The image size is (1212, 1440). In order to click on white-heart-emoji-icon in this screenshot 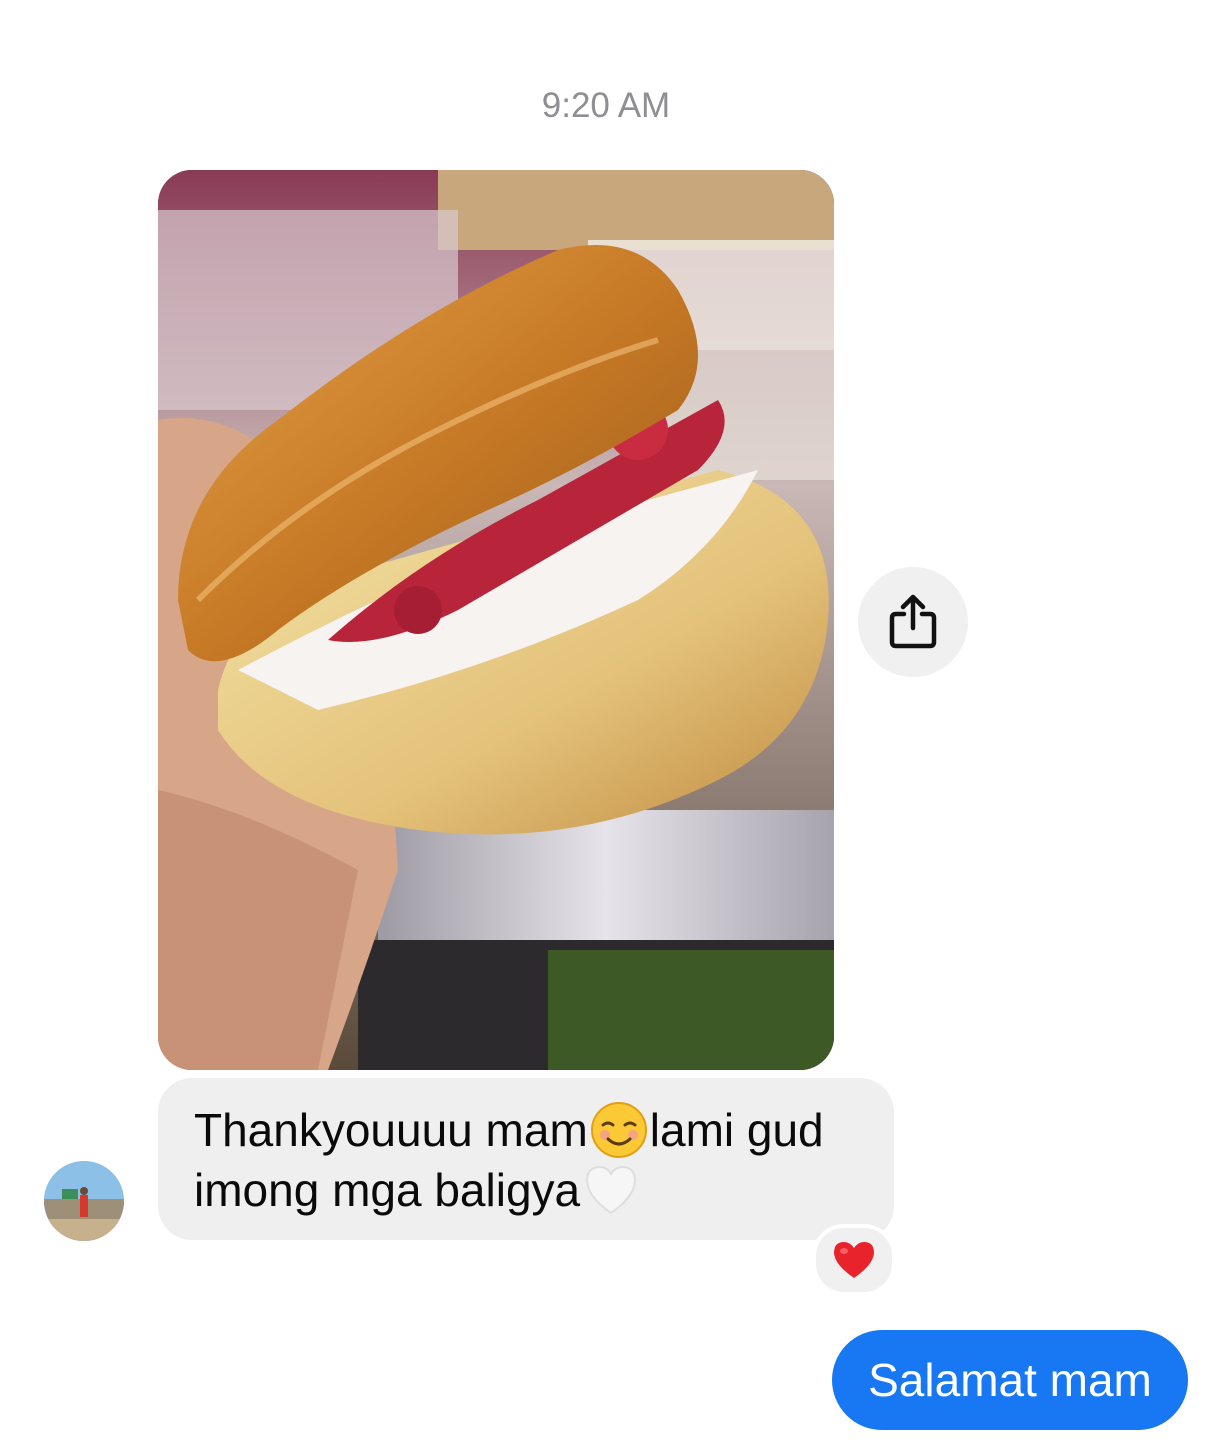, I will do `click(611, 1190)`.